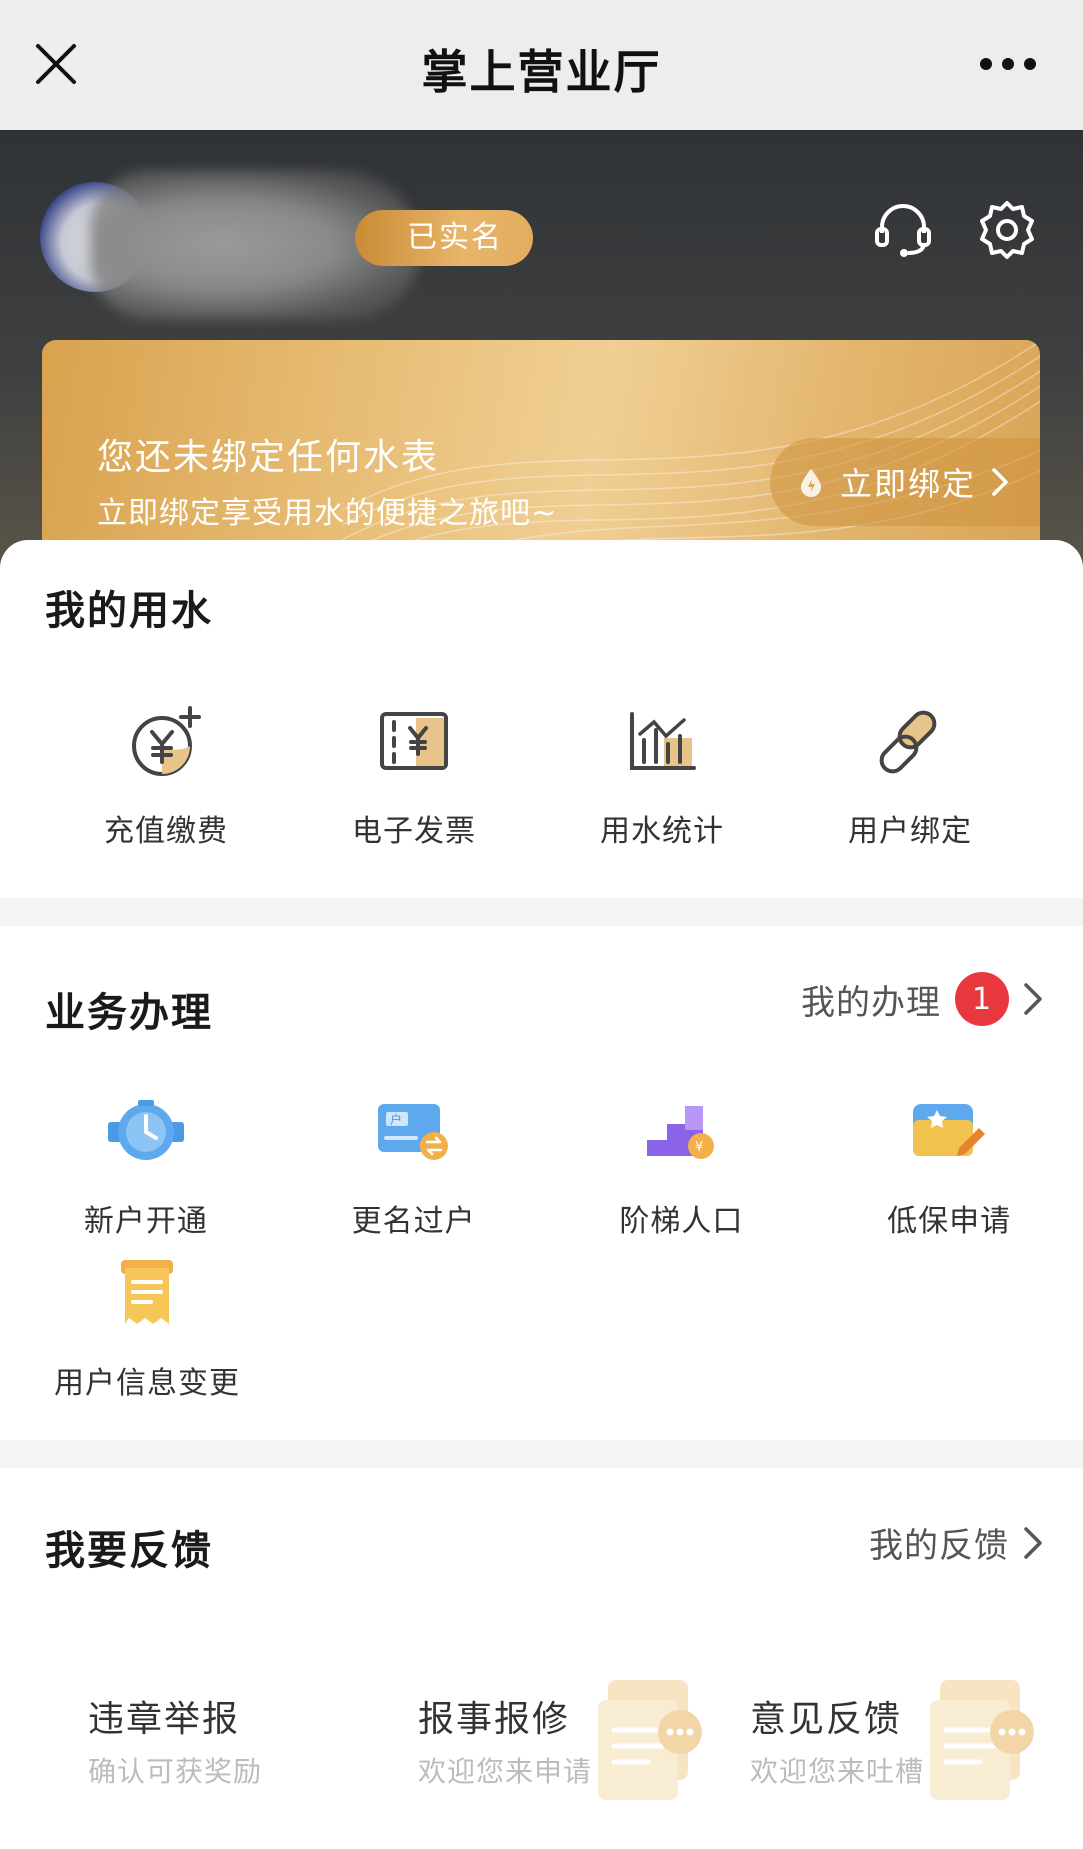  What do you see at coordinates (414, 775) in the screenshot?
I see `invoice-item: 电子发票` at bounding box center [414, 775].